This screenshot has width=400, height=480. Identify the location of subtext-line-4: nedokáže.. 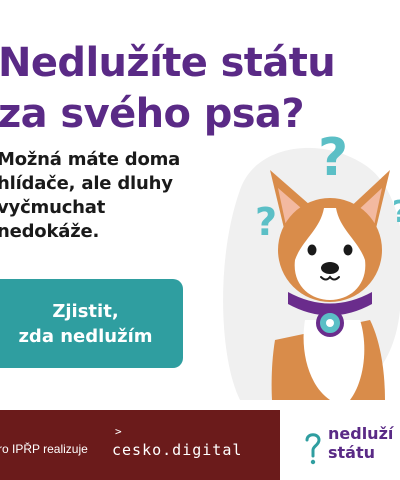
(50, 231).